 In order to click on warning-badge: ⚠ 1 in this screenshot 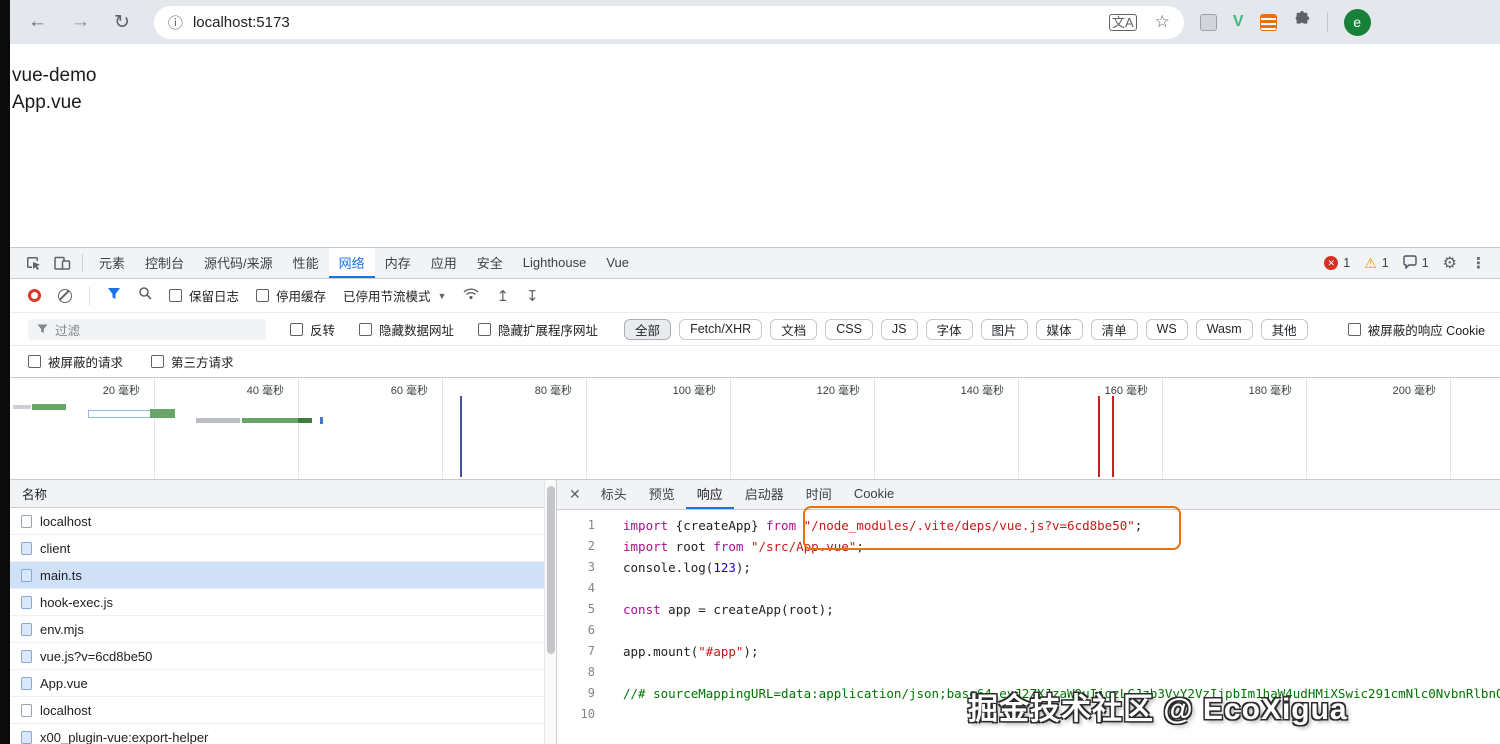, I will do `click(1376, 263)`.